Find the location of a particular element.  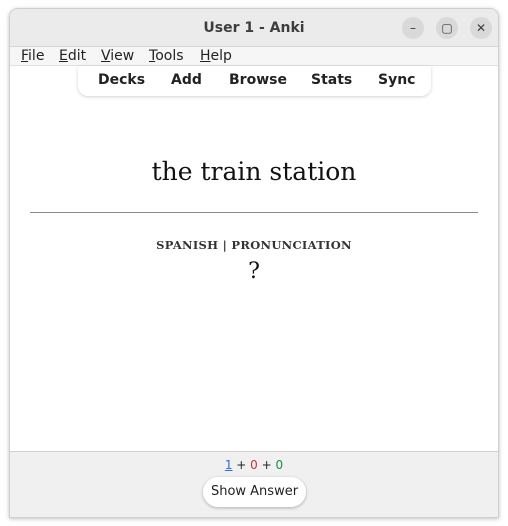

title-bar: User 1 - Anki – ▢ ✕ is located at coordinates (254, 28).